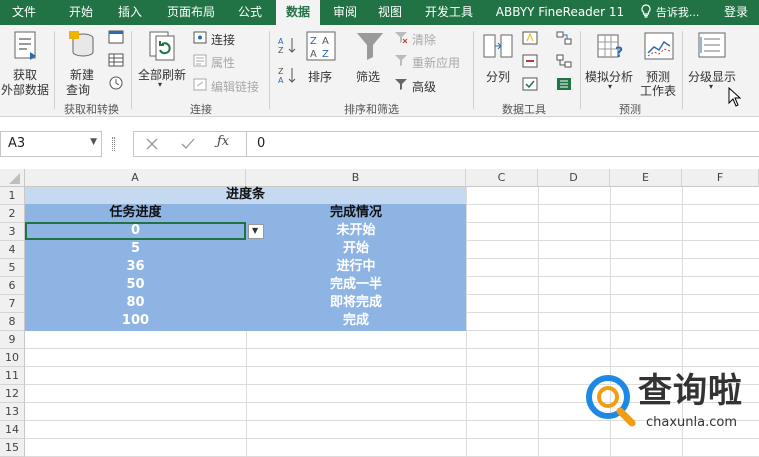 Image resolution: width=759 pixels, height=457 pixels. Describe the element at coordinates (135, 213) in the screenshot. I see `header-progress: 任务进度` at that location.